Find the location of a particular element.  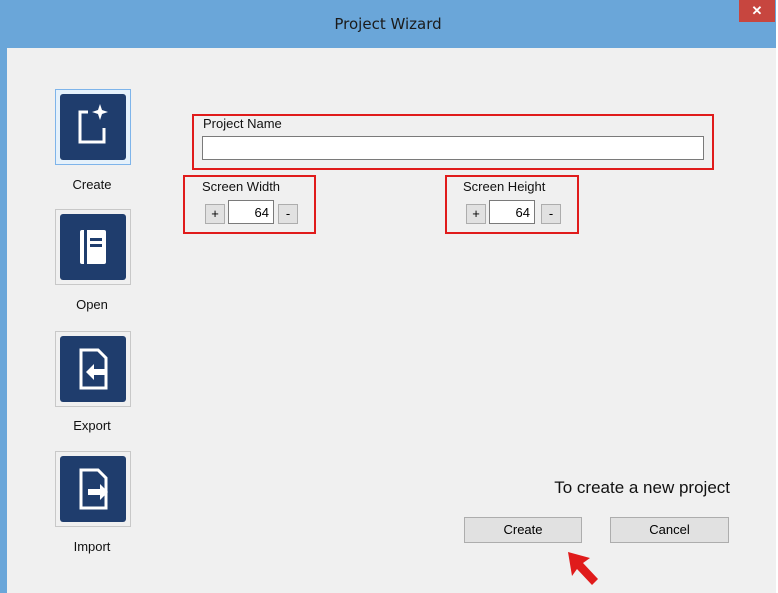

title-bar: Project Wizard ✕ is located at coordinates (388, 24).